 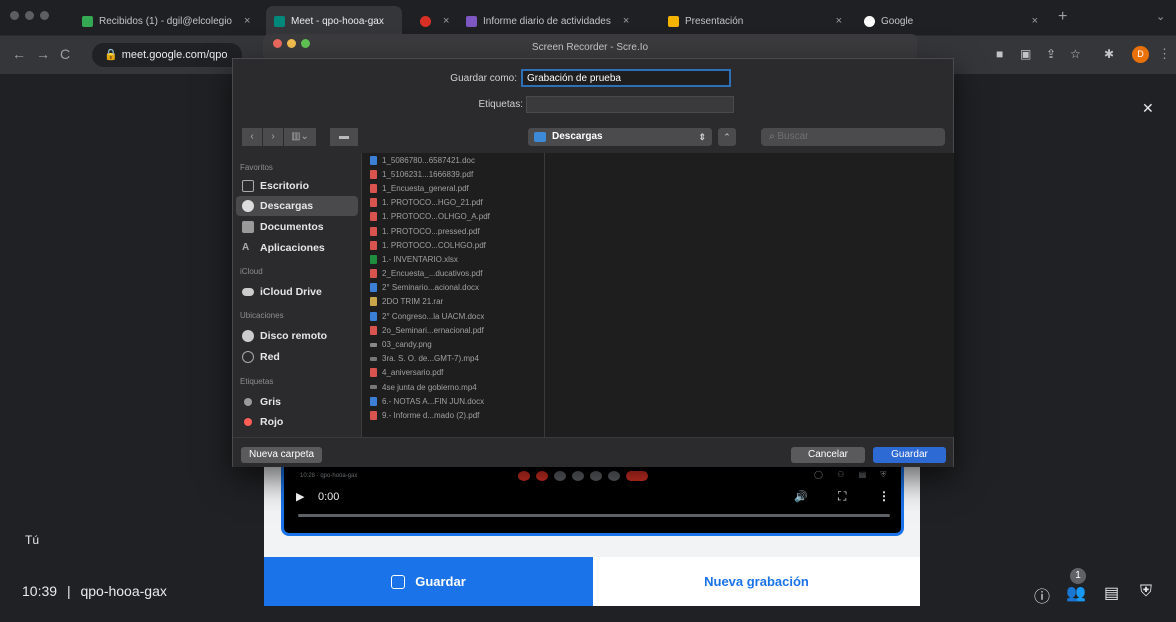 I want to click on tab-label: Google, so click(x=897, y=21).